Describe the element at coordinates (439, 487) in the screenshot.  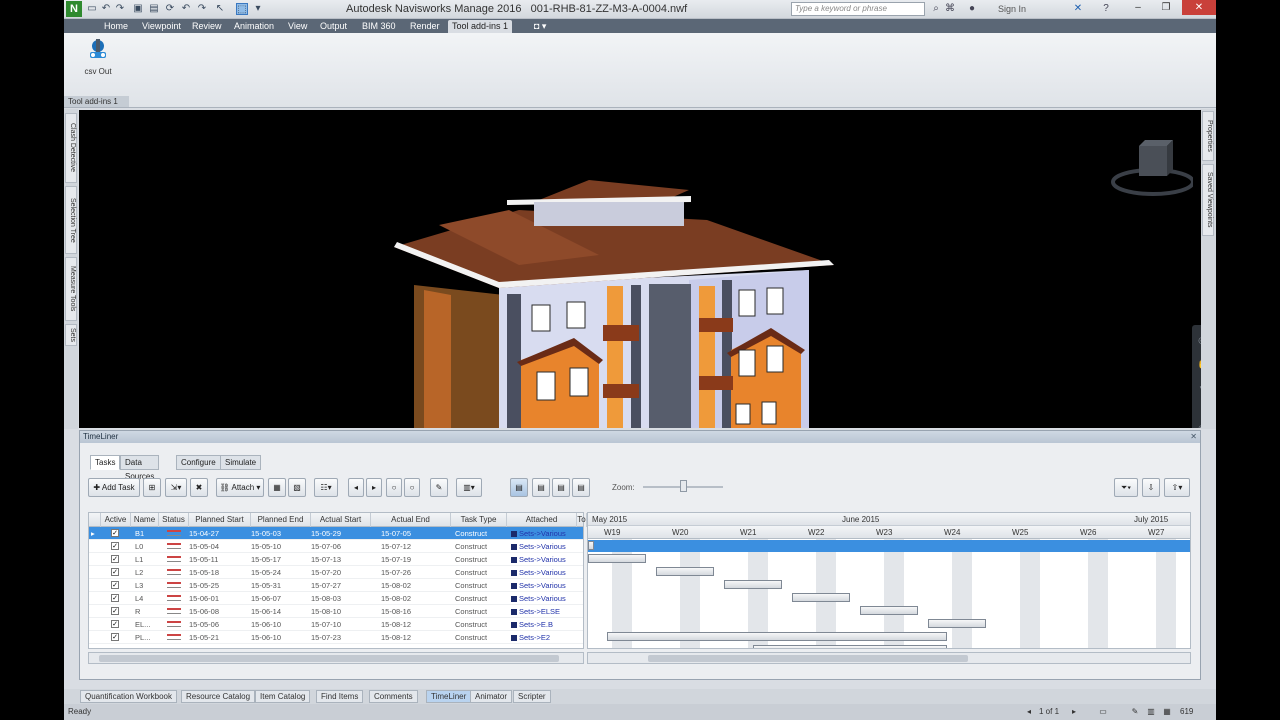
I see `comment-icon: ✎` at that location.